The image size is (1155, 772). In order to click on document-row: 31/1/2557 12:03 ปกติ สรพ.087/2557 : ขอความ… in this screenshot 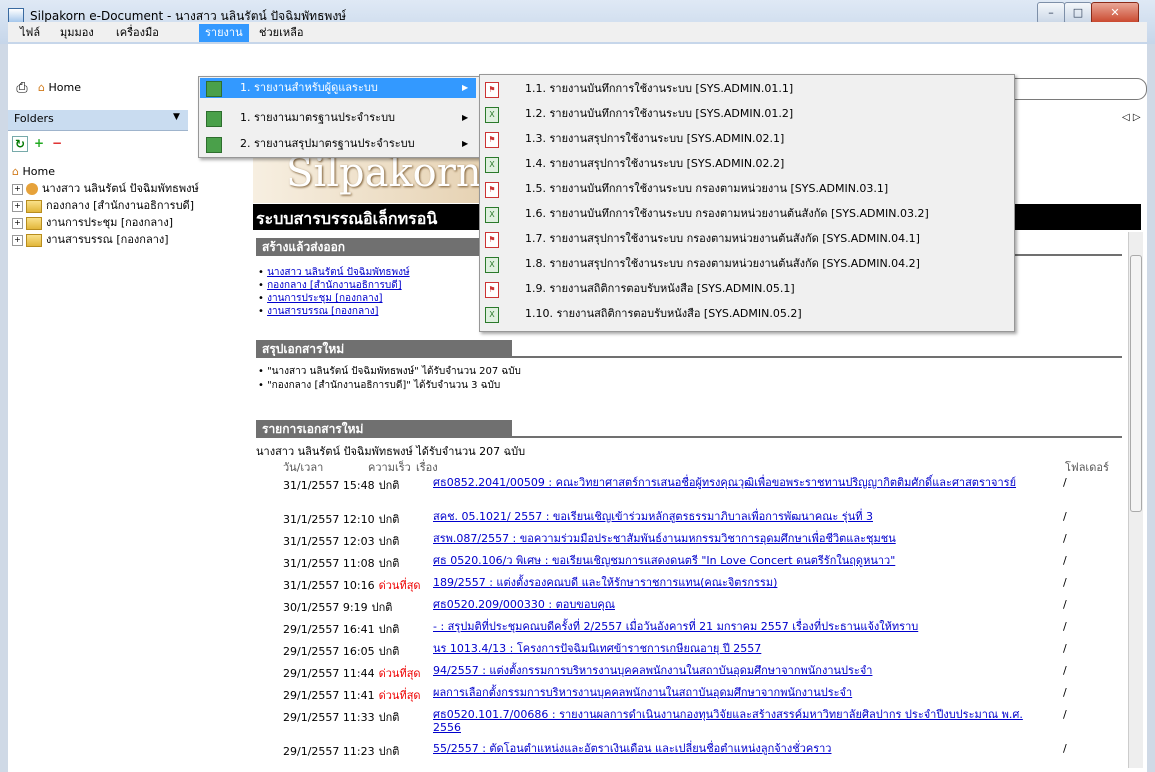, I will do `click(675, 541)`.